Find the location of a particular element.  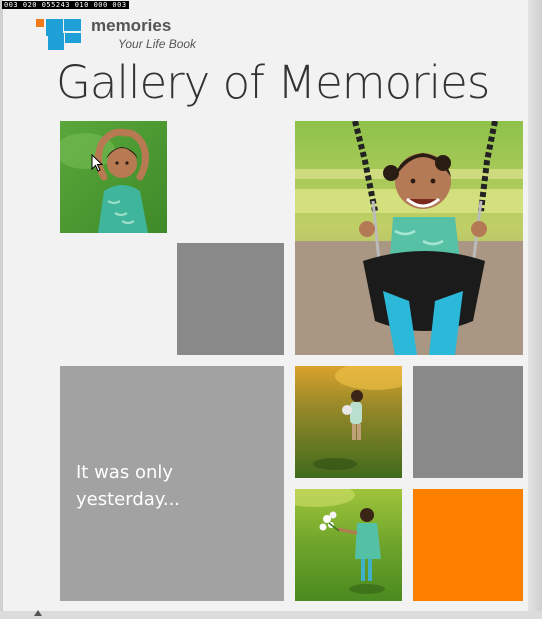

mouse-cursor-icon is located at coordinates (97, 163).